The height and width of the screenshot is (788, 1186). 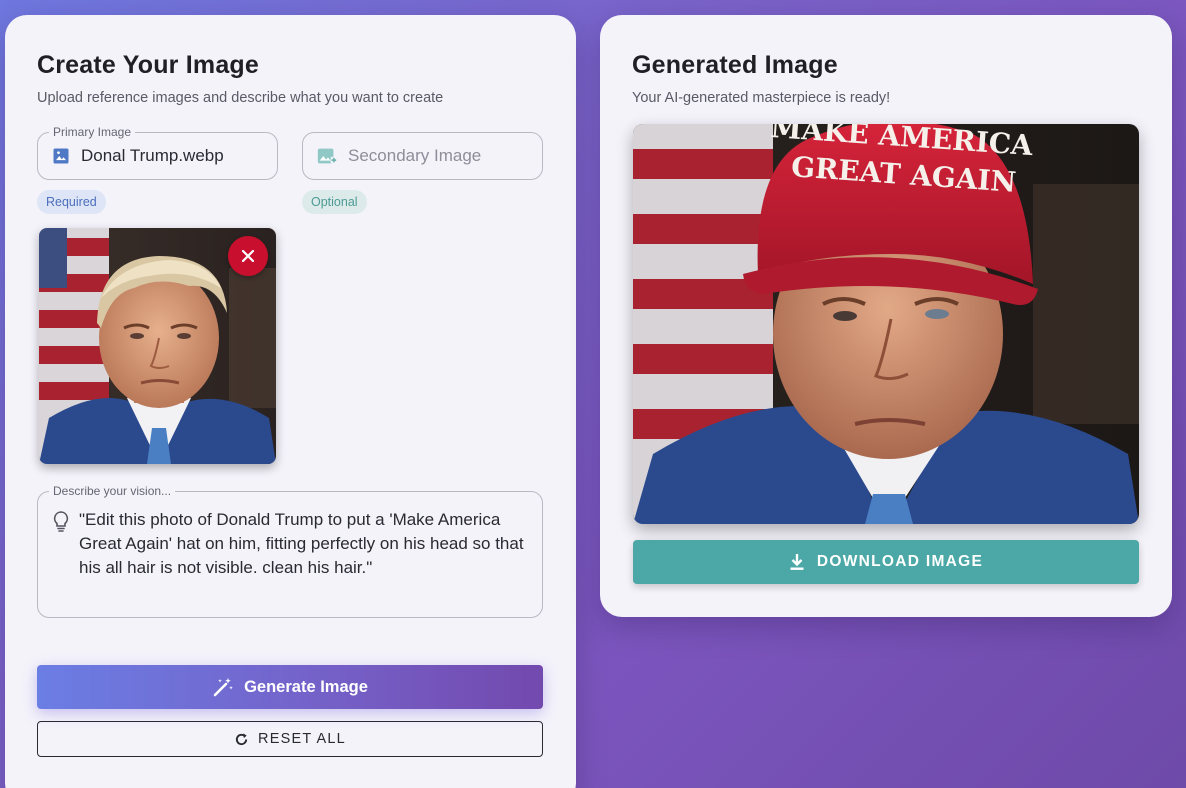 I want to click on generated-title: Generated Image, so click(x=735, y=65).